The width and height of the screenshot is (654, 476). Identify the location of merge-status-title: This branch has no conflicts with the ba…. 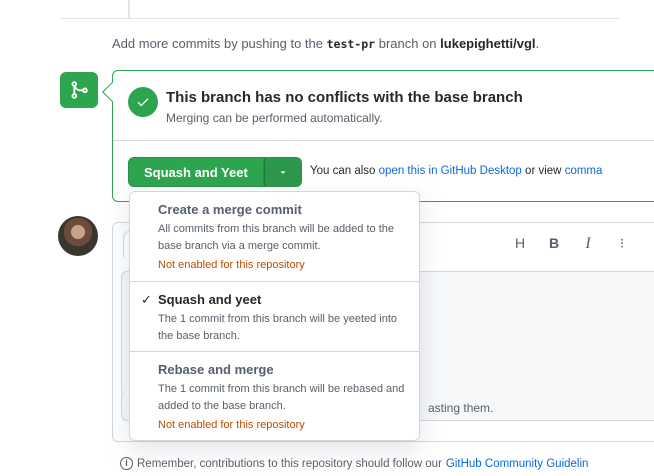
(344, 97).